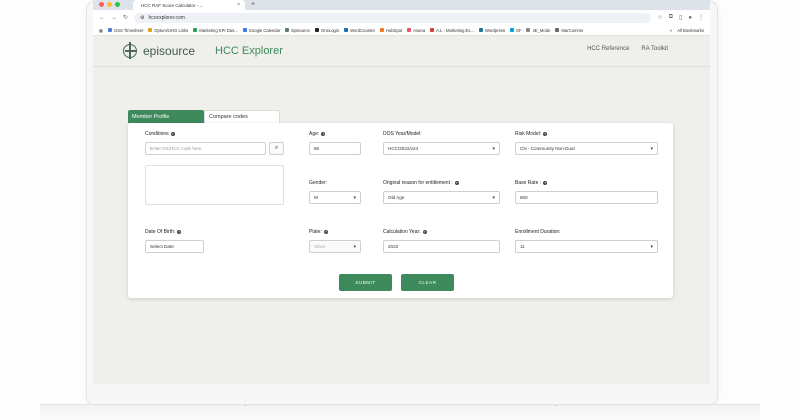 Image resolution: width=800 pixels, height=420 pixels. I want to click on bookmark-item: SF, so click(515, 30).